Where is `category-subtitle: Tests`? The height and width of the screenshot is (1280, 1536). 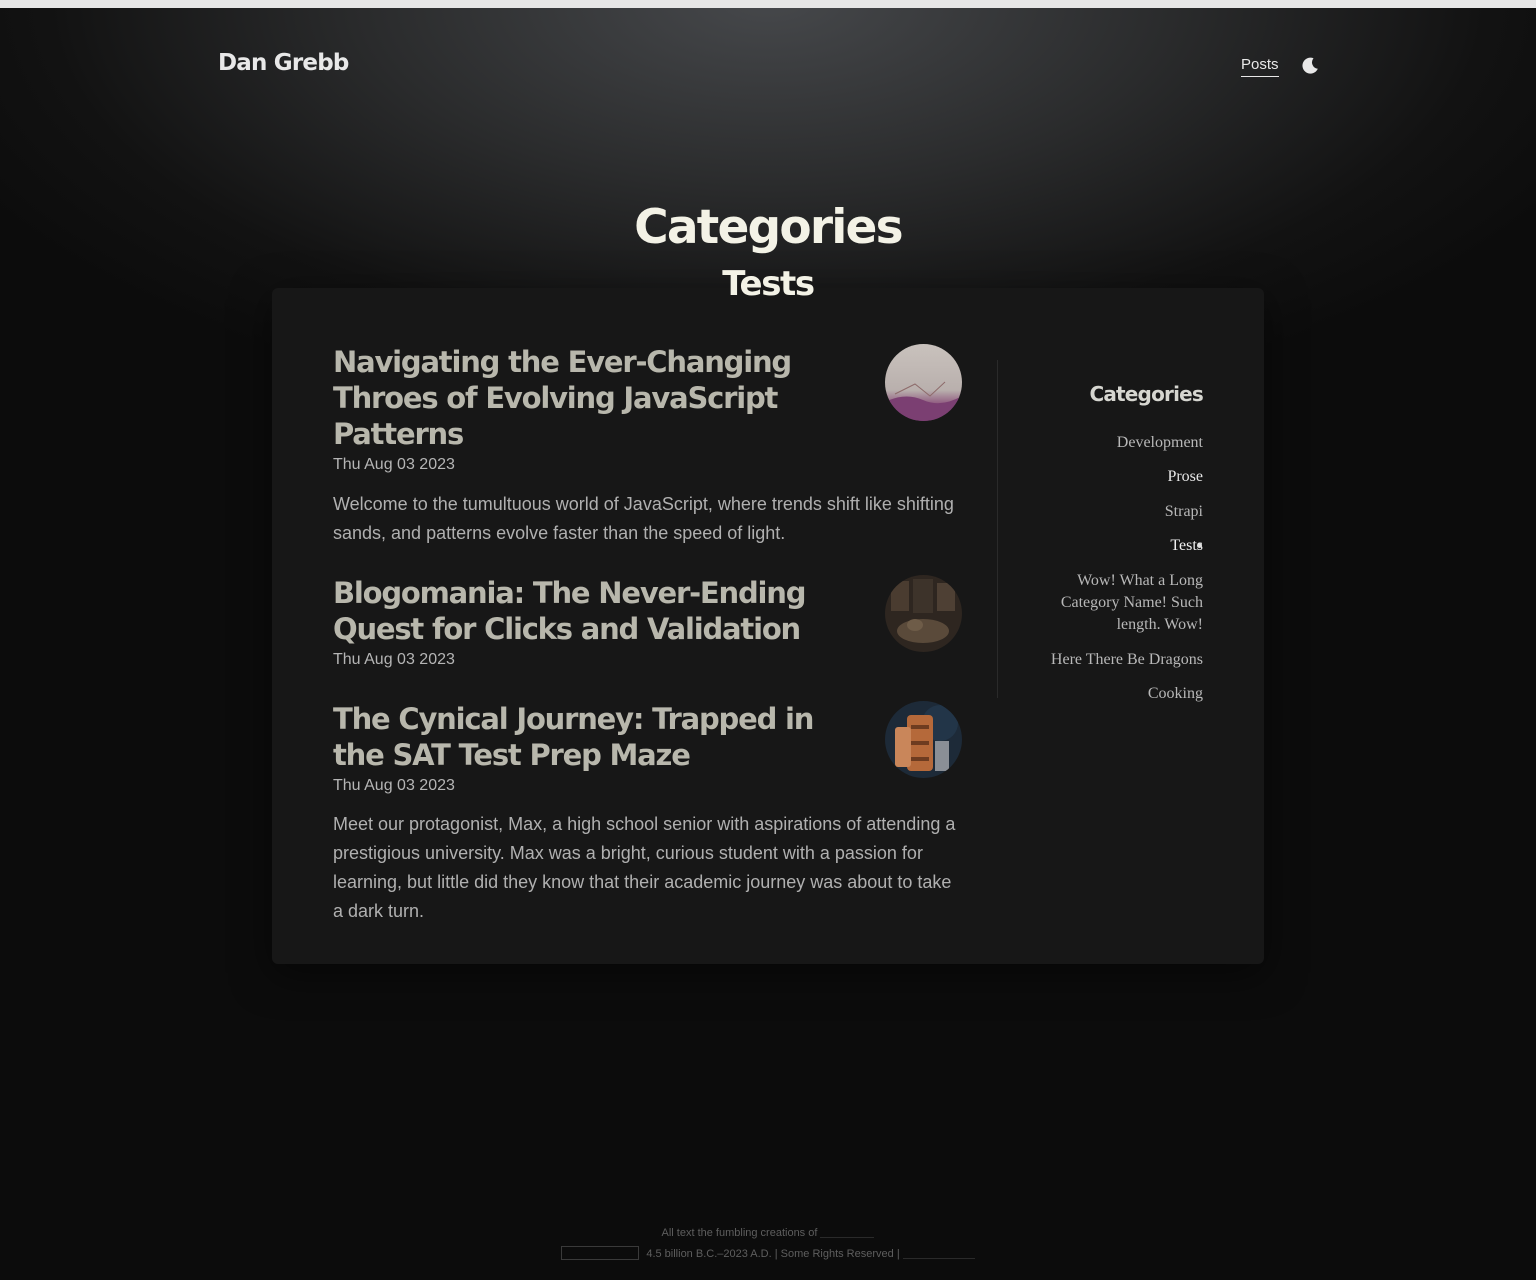
category-subtitle: Tests is located at coordinates (768, 284).